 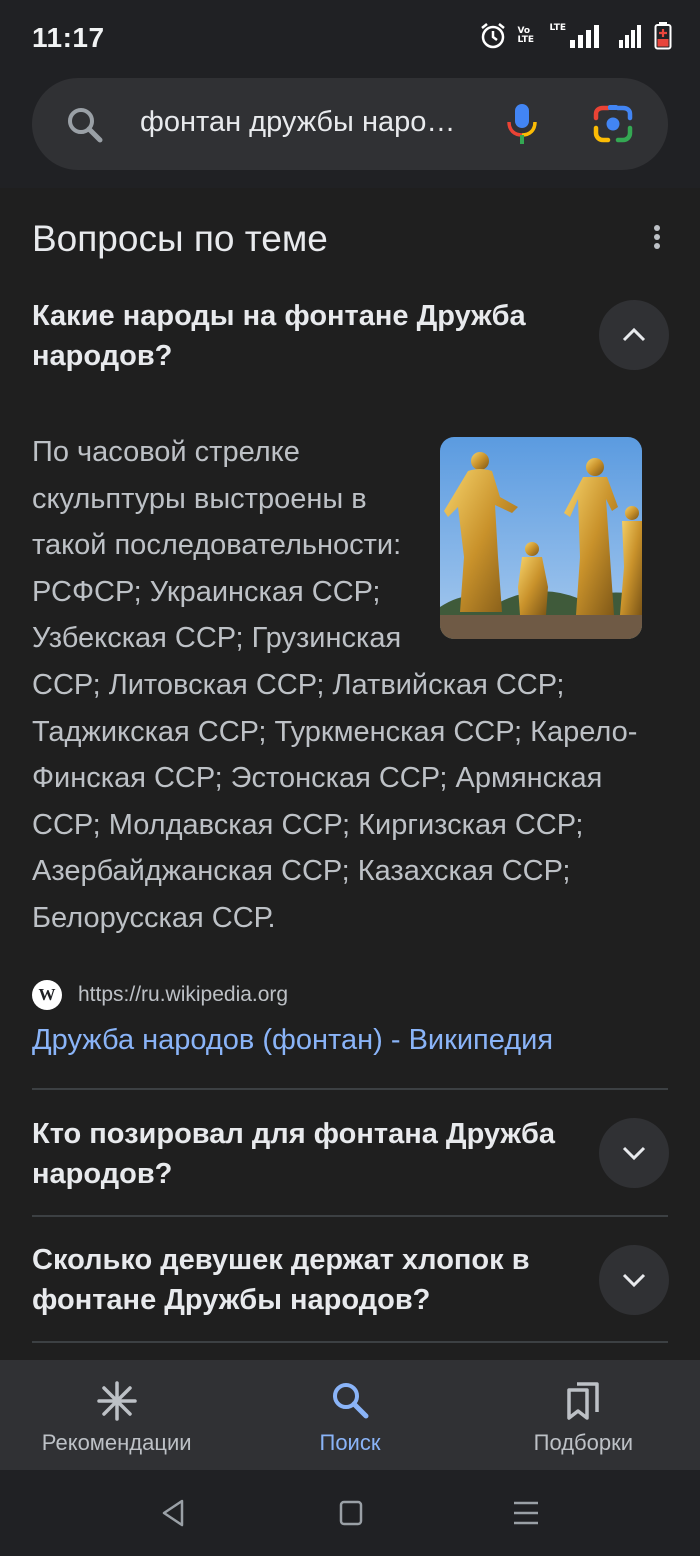 I want to click on volte-icon: Vo LTE, so click(x=525, y=35).